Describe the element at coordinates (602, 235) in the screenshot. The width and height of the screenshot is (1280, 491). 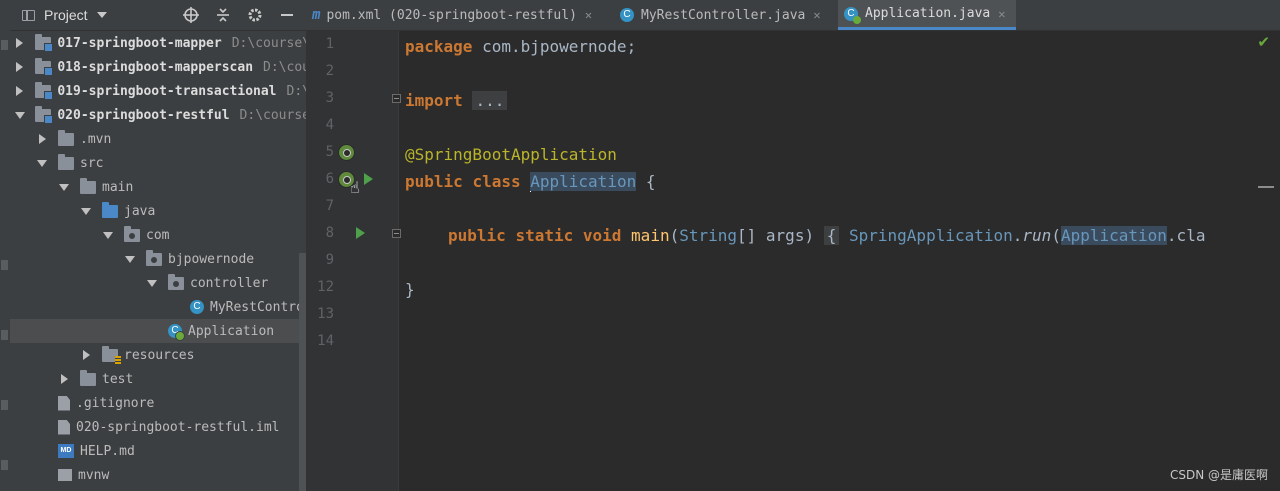
I see `keyword: void` at that location.